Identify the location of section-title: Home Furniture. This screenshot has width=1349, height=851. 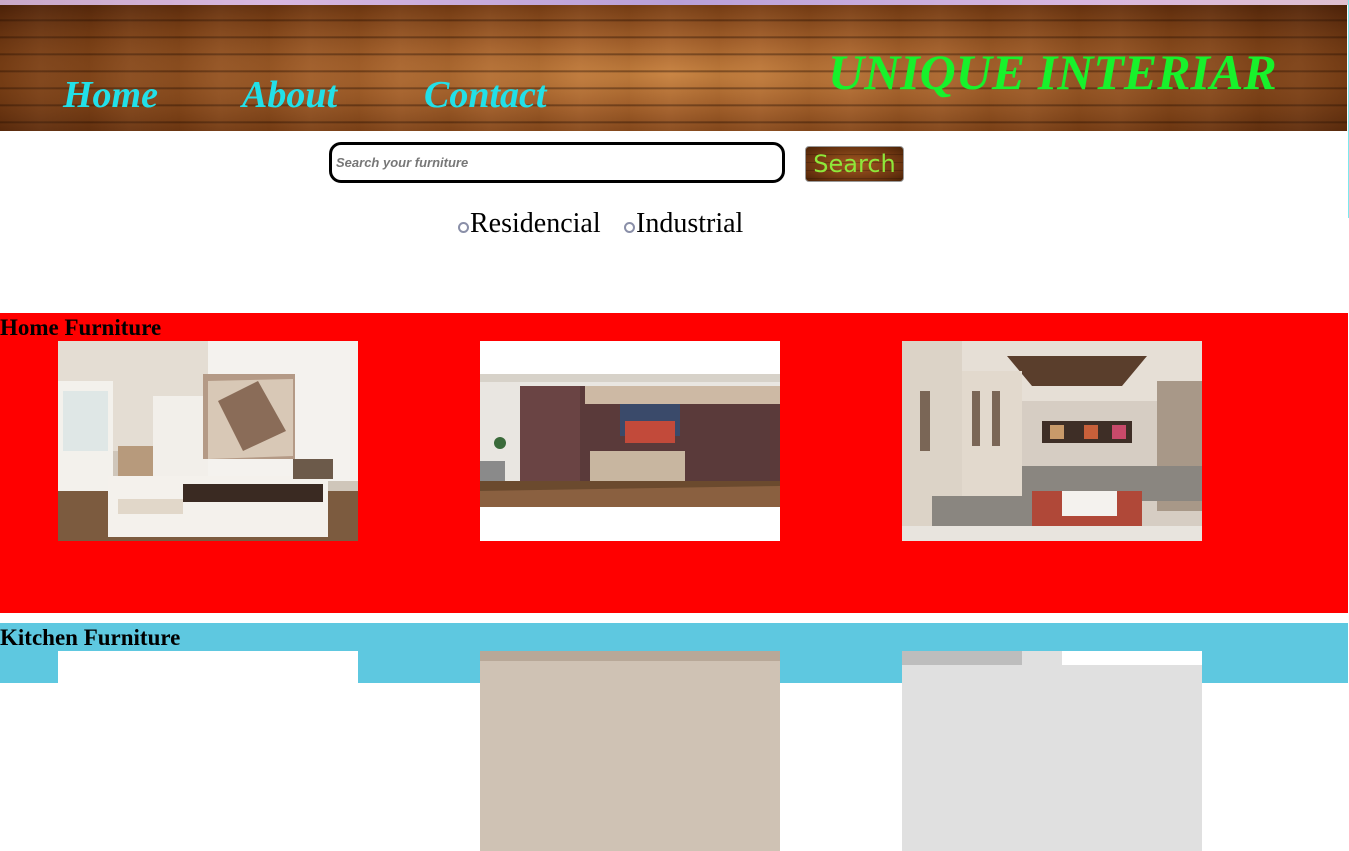
(81, 327).